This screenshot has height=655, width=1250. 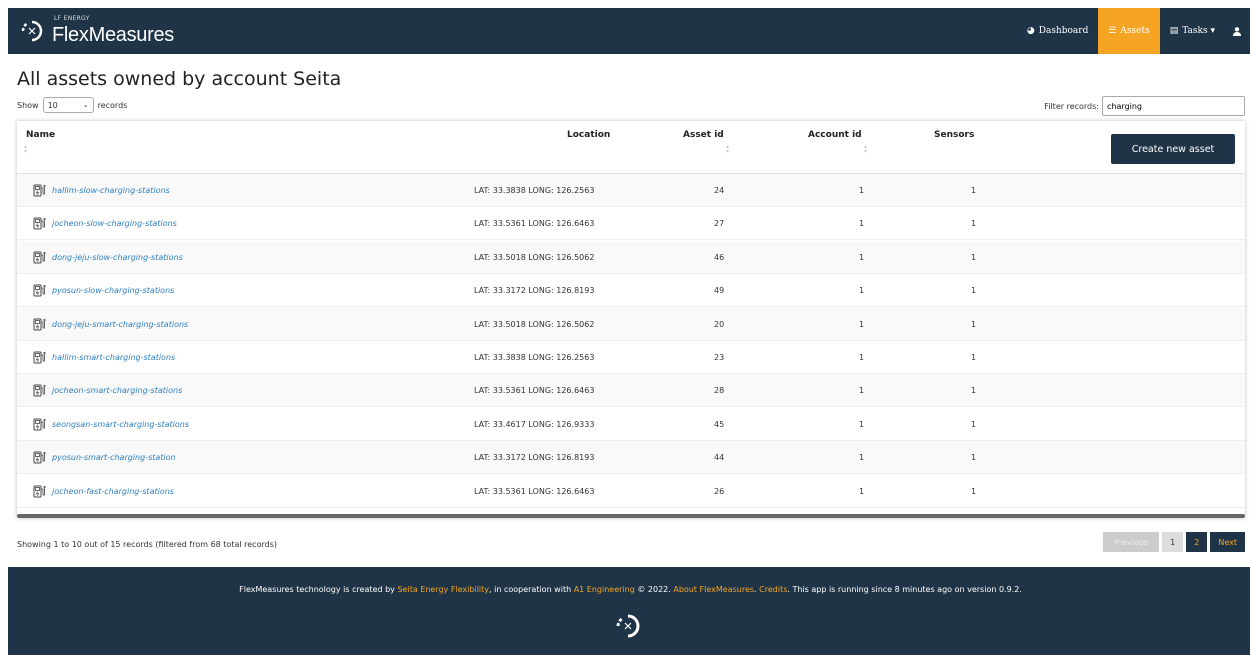 What do you see at coordinates (773, 589) in the screenshot?
I see `credits-link: Credits` at bounding box center [773, 589].